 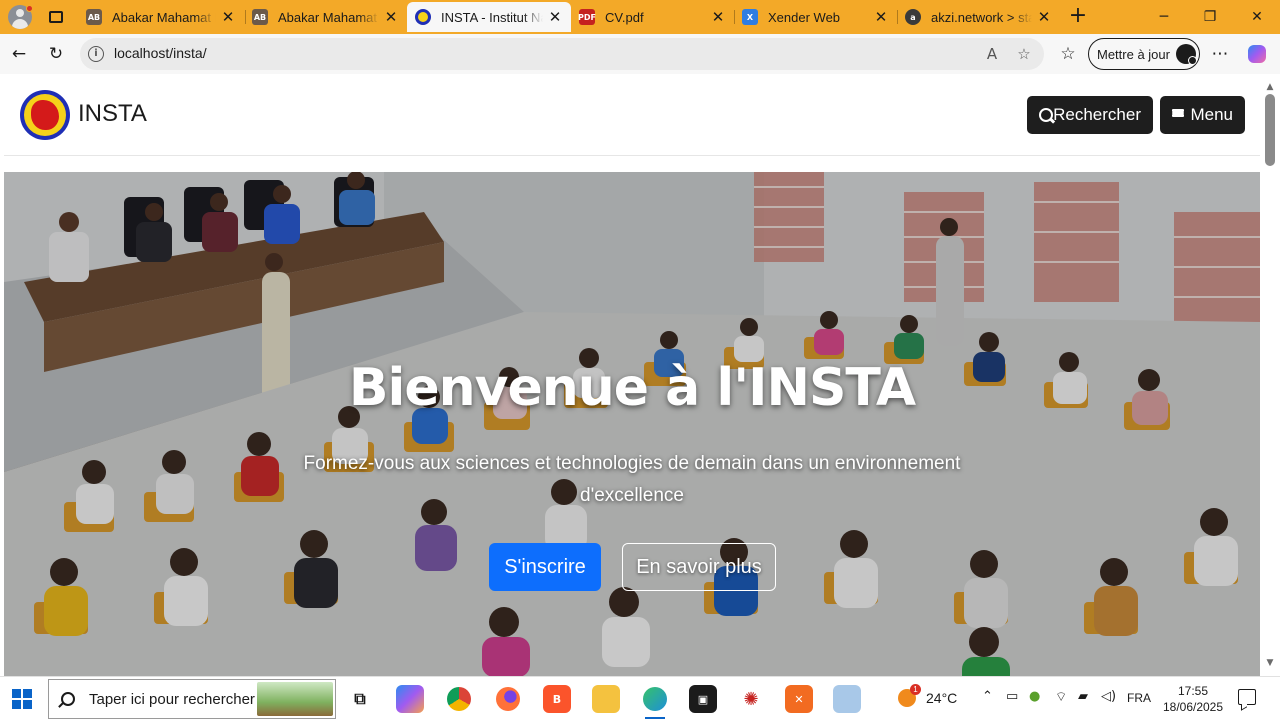 What do you see at coordinates (587, 17) in the screenshot?
I see `pdf-icon: PDF` at bounding box center [587, 17].